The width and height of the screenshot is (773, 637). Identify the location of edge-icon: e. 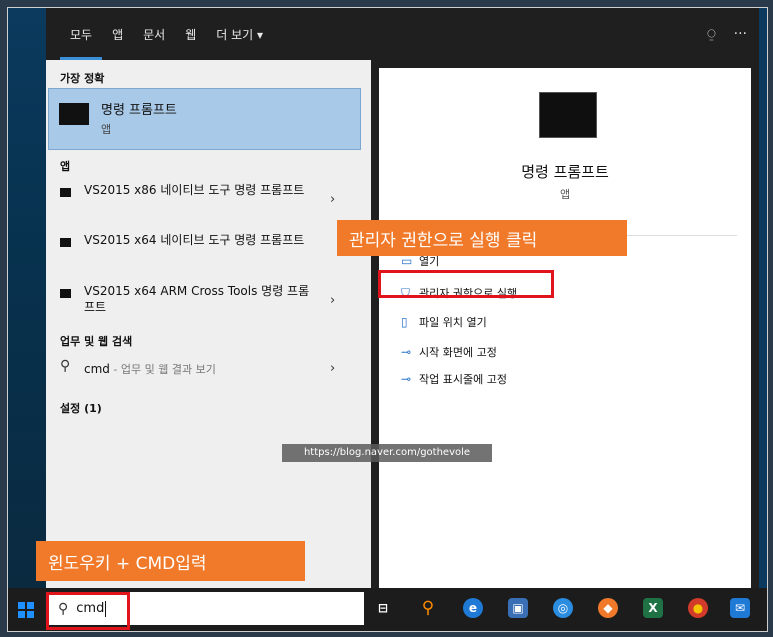
(473, 608).